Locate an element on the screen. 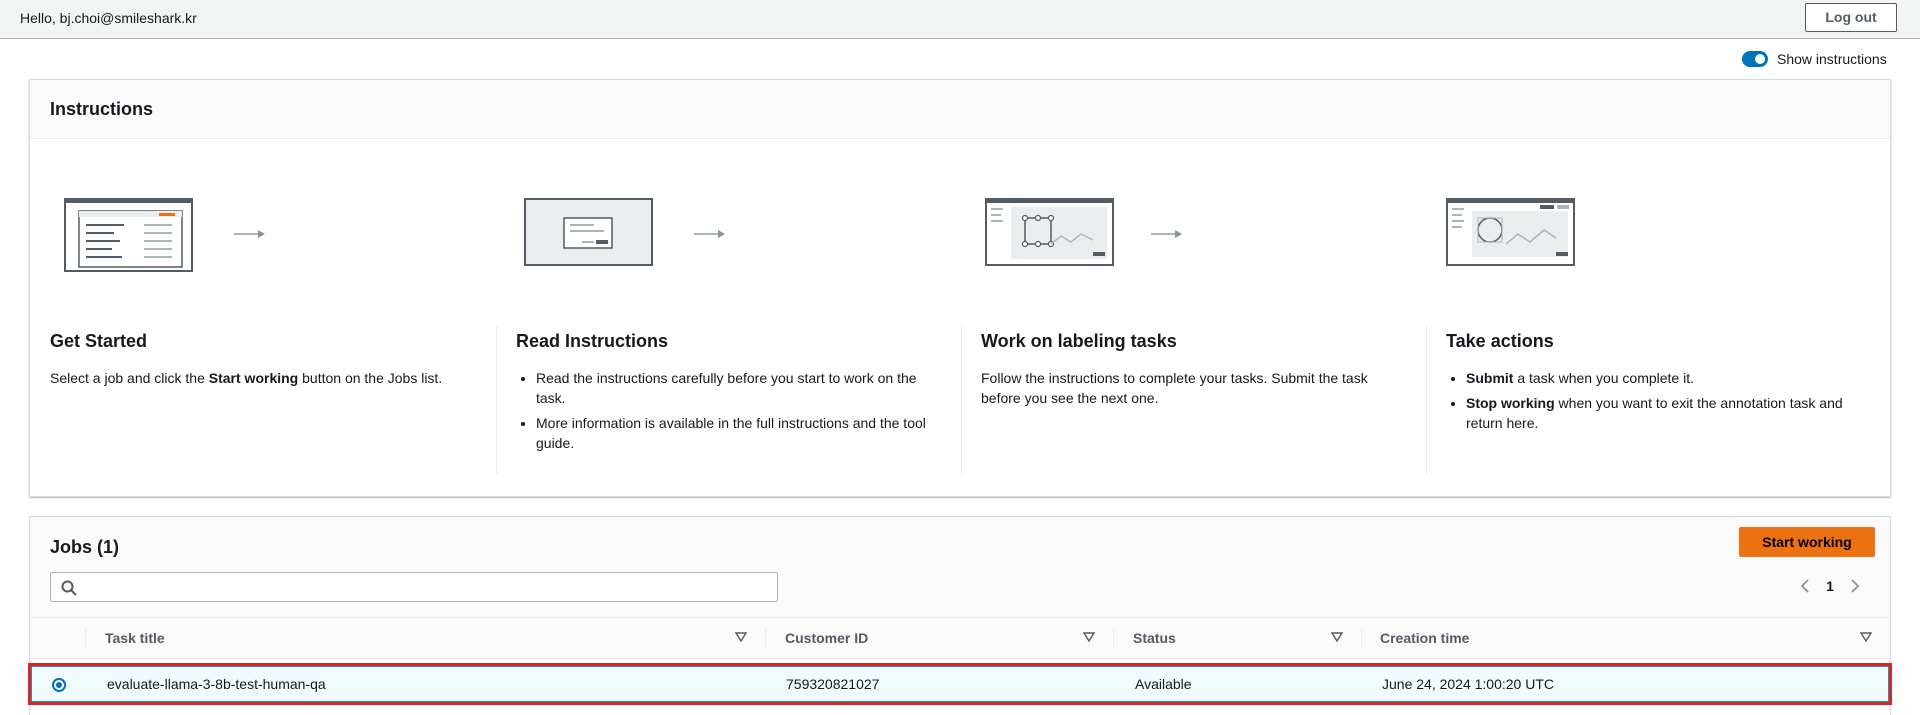 This screenshot has height=715, width=1920. top-bar: Hello, bj.choi@smileshark.kr Log out is located at coordinates (960, 19).